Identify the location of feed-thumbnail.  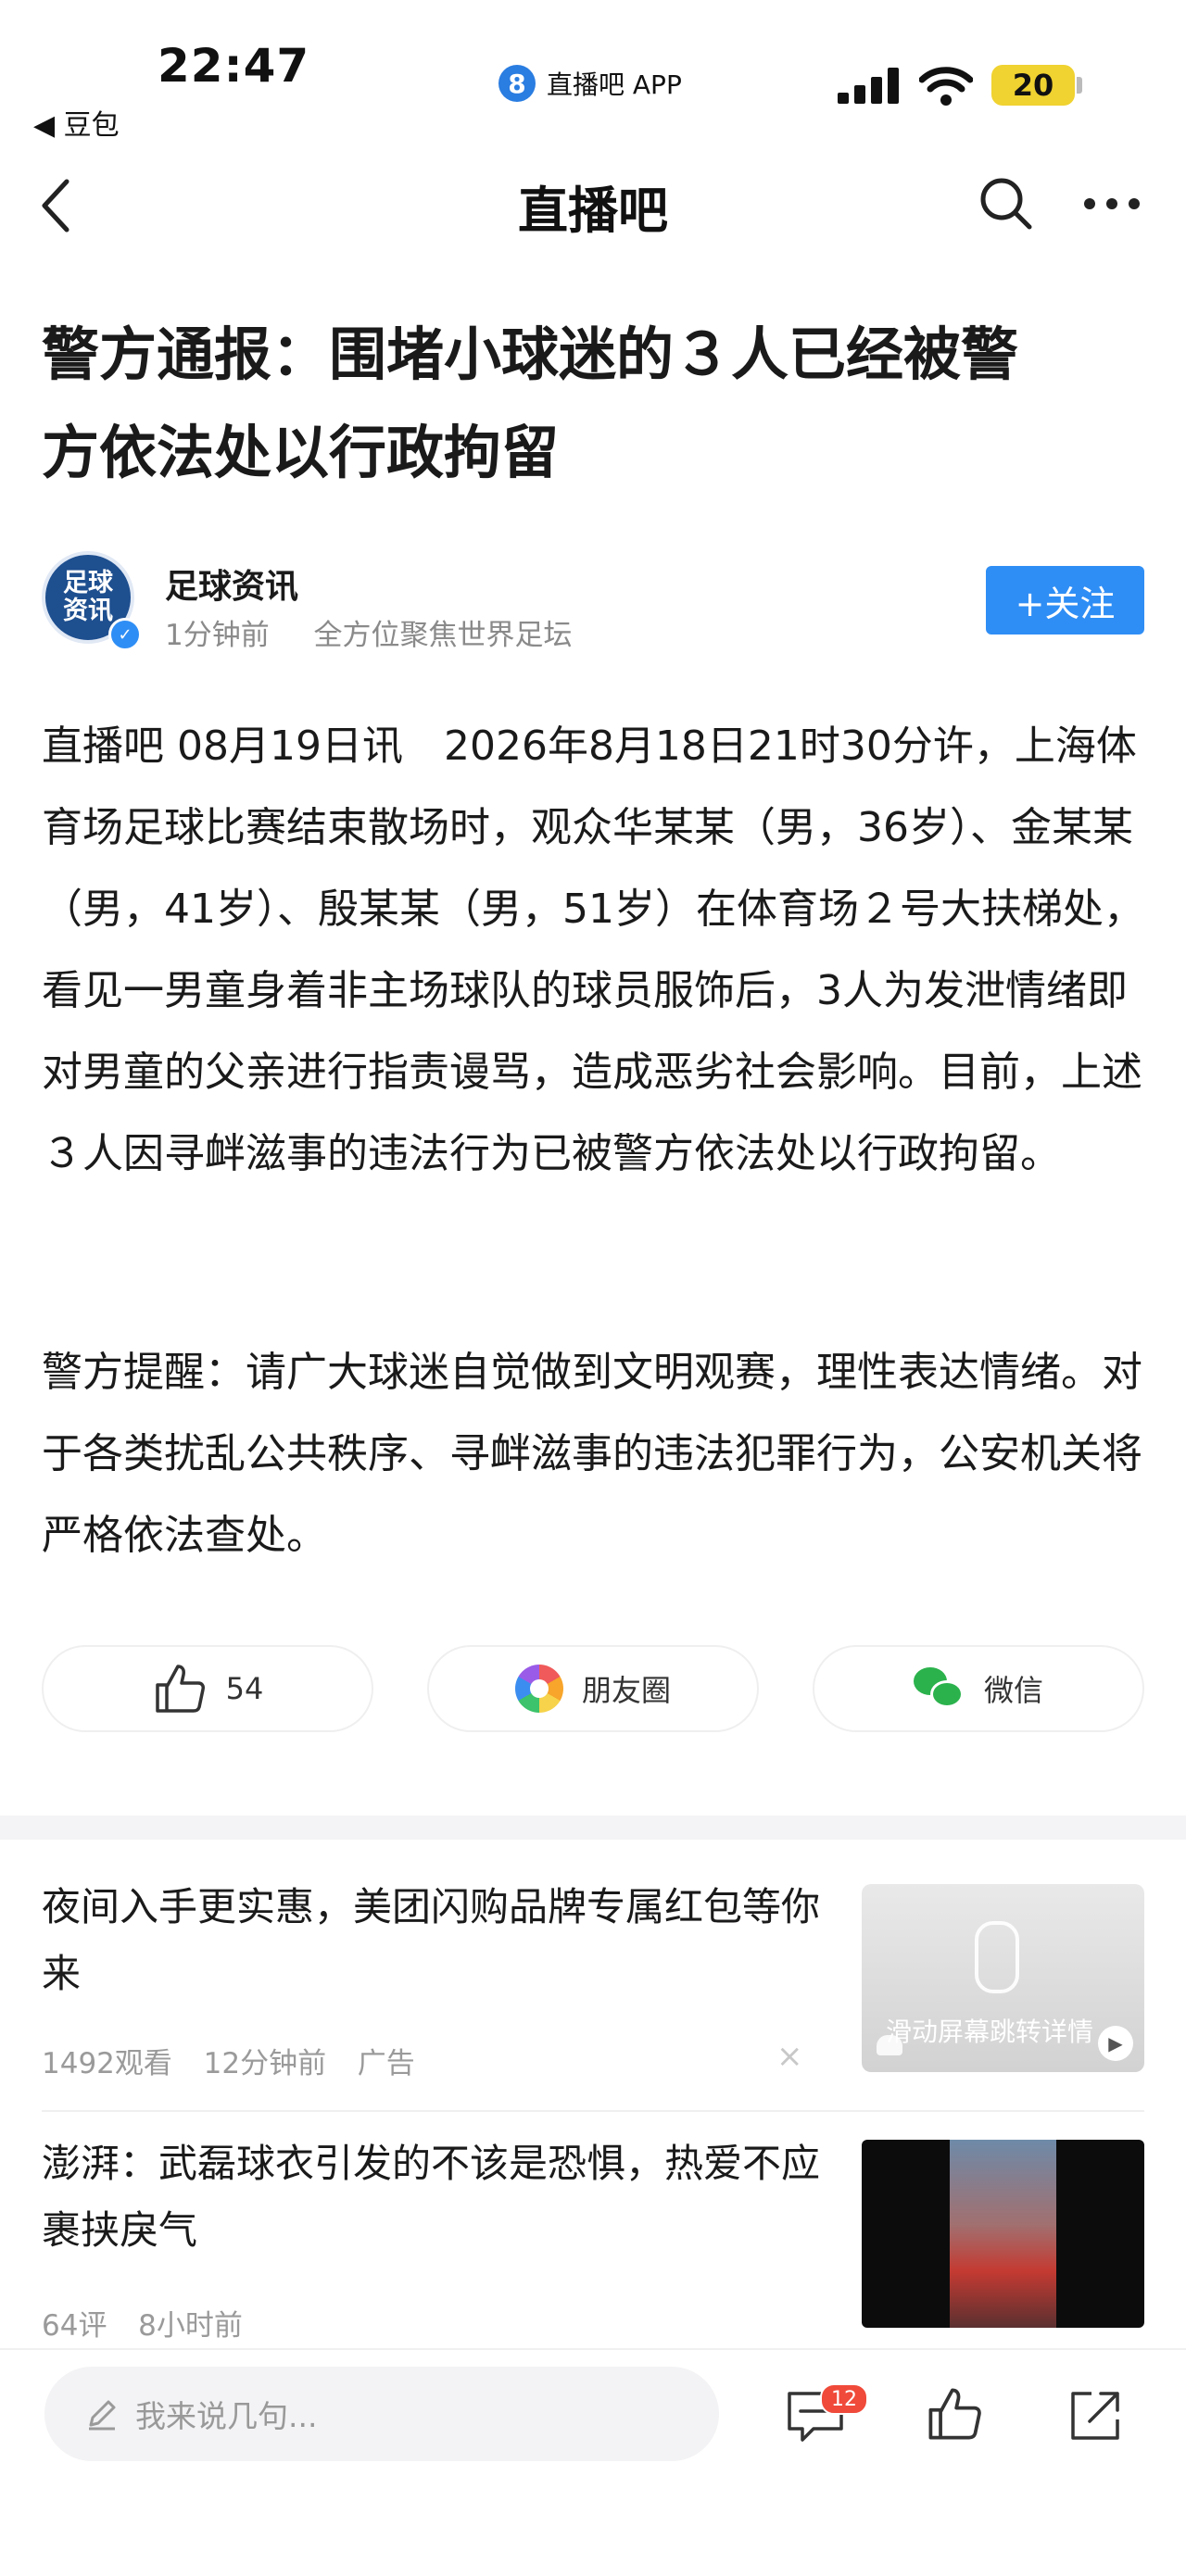
(1003, 2234).